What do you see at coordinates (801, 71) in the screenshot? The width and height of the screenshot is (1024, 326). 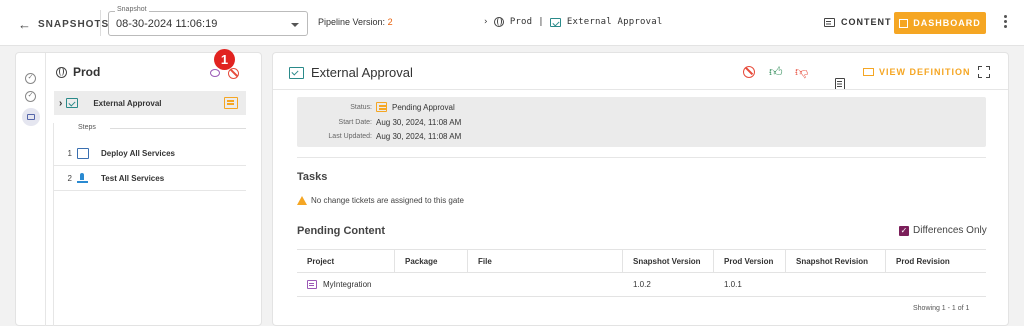 I see `thumbs-down-icon: 👎︎` at bounding box center [801, 71].